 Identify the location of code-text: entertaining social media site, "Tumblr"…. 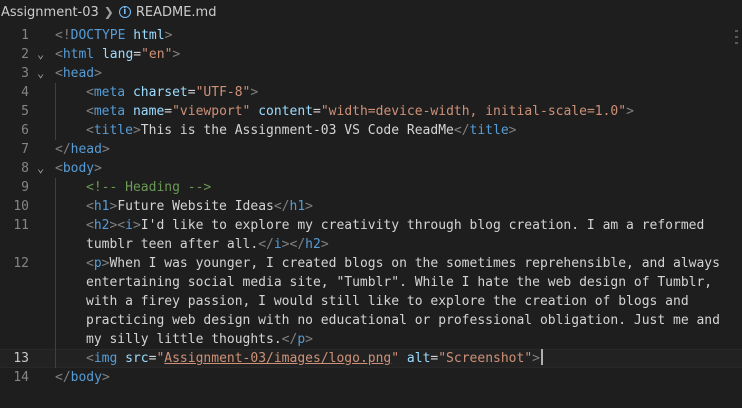
(399, 282).